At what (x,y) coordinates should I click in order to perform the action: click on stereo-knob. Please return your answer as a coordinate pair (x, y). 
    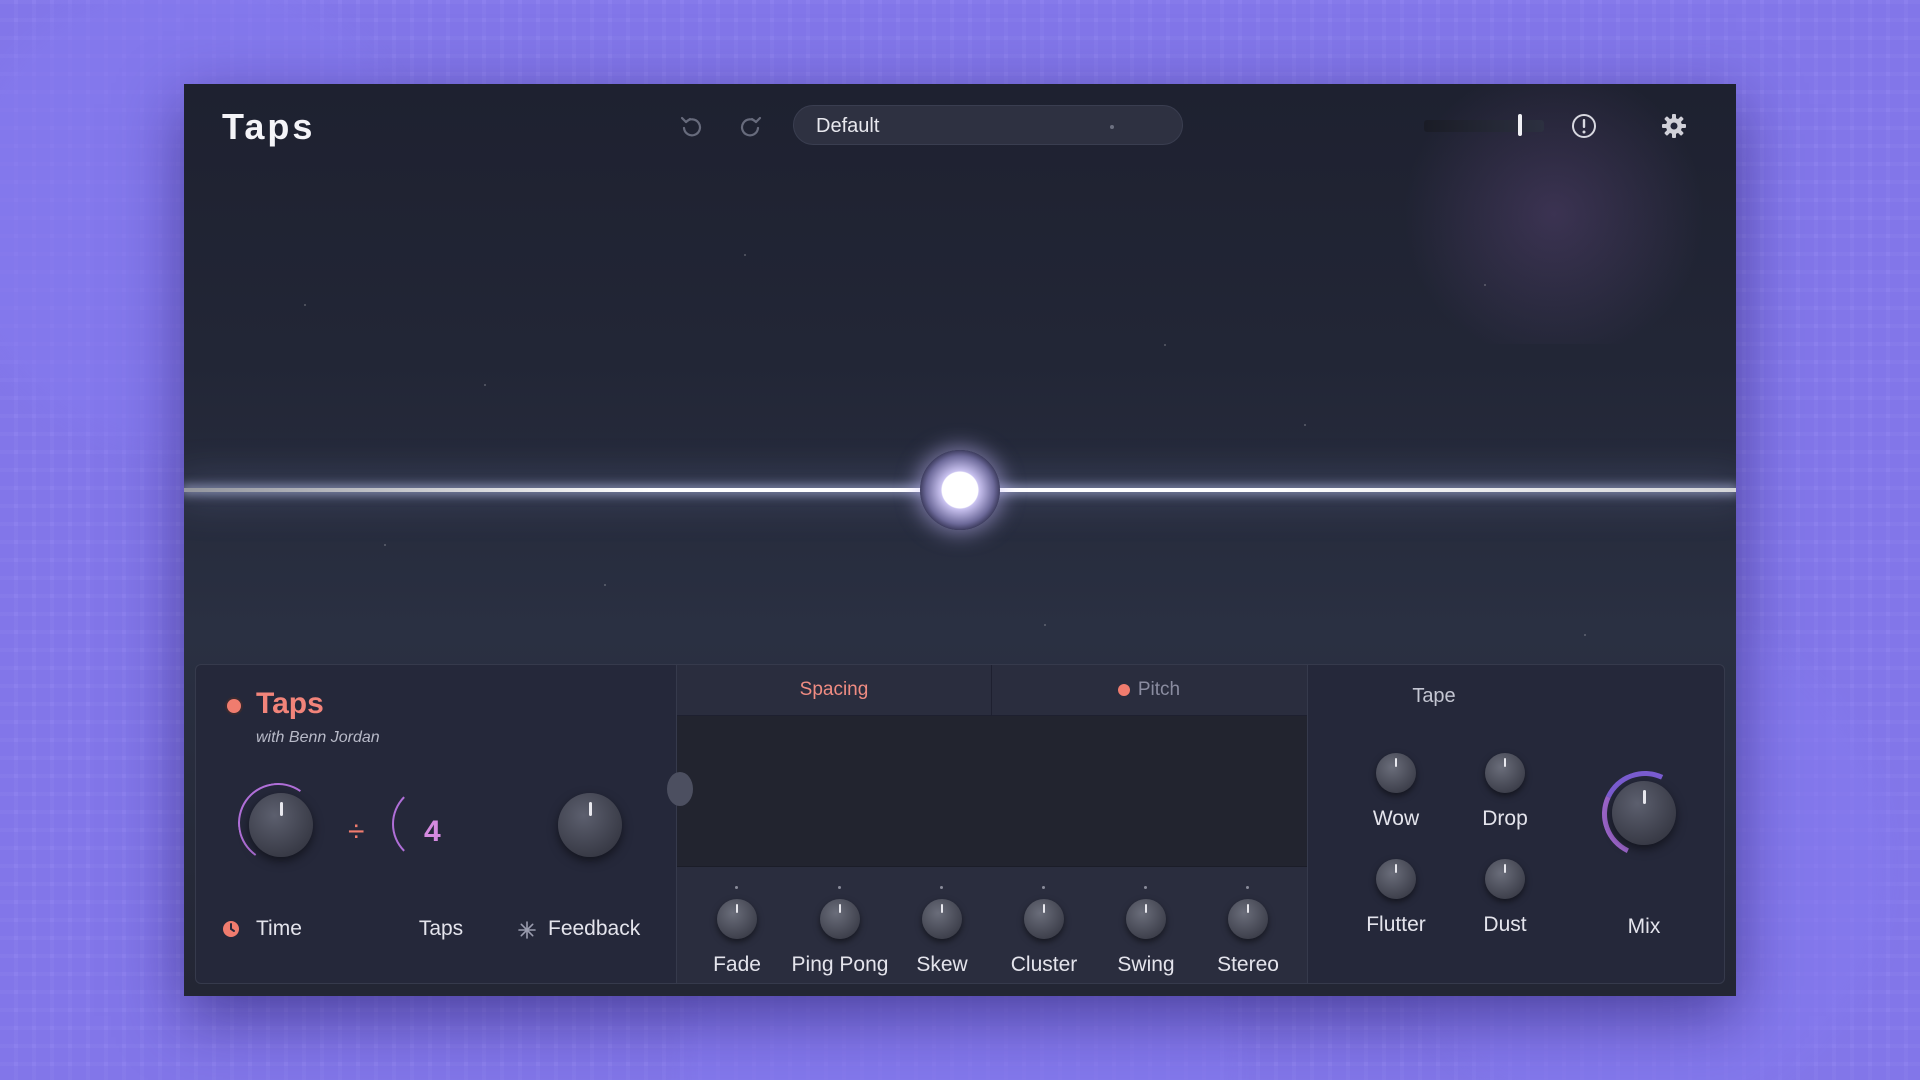
    Looking at the image, I should click on (1248, 919).